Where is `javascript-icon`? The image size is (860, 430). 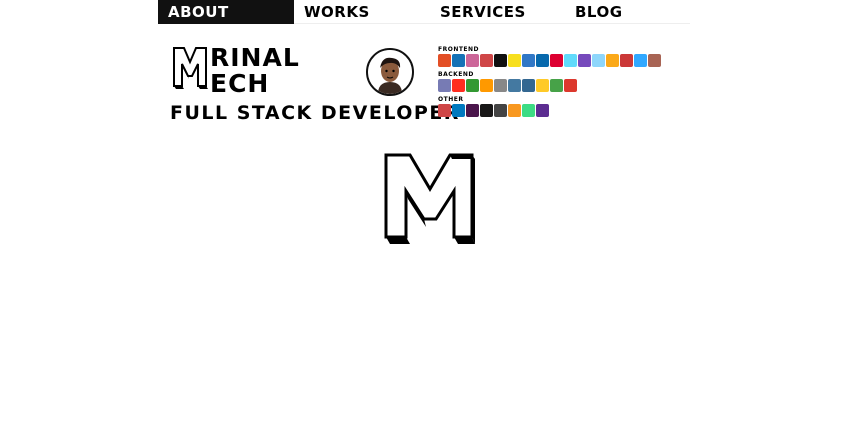 javascript-icon is located at coordinates (514, 60).